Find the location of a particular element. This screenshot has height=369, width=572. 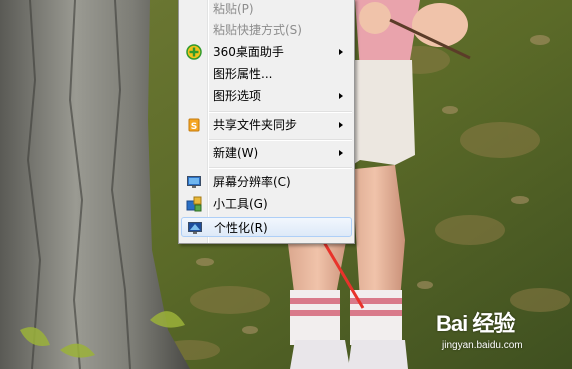

menu-item-gadgets: 小工具(G) is located at coordinates (266, 204).